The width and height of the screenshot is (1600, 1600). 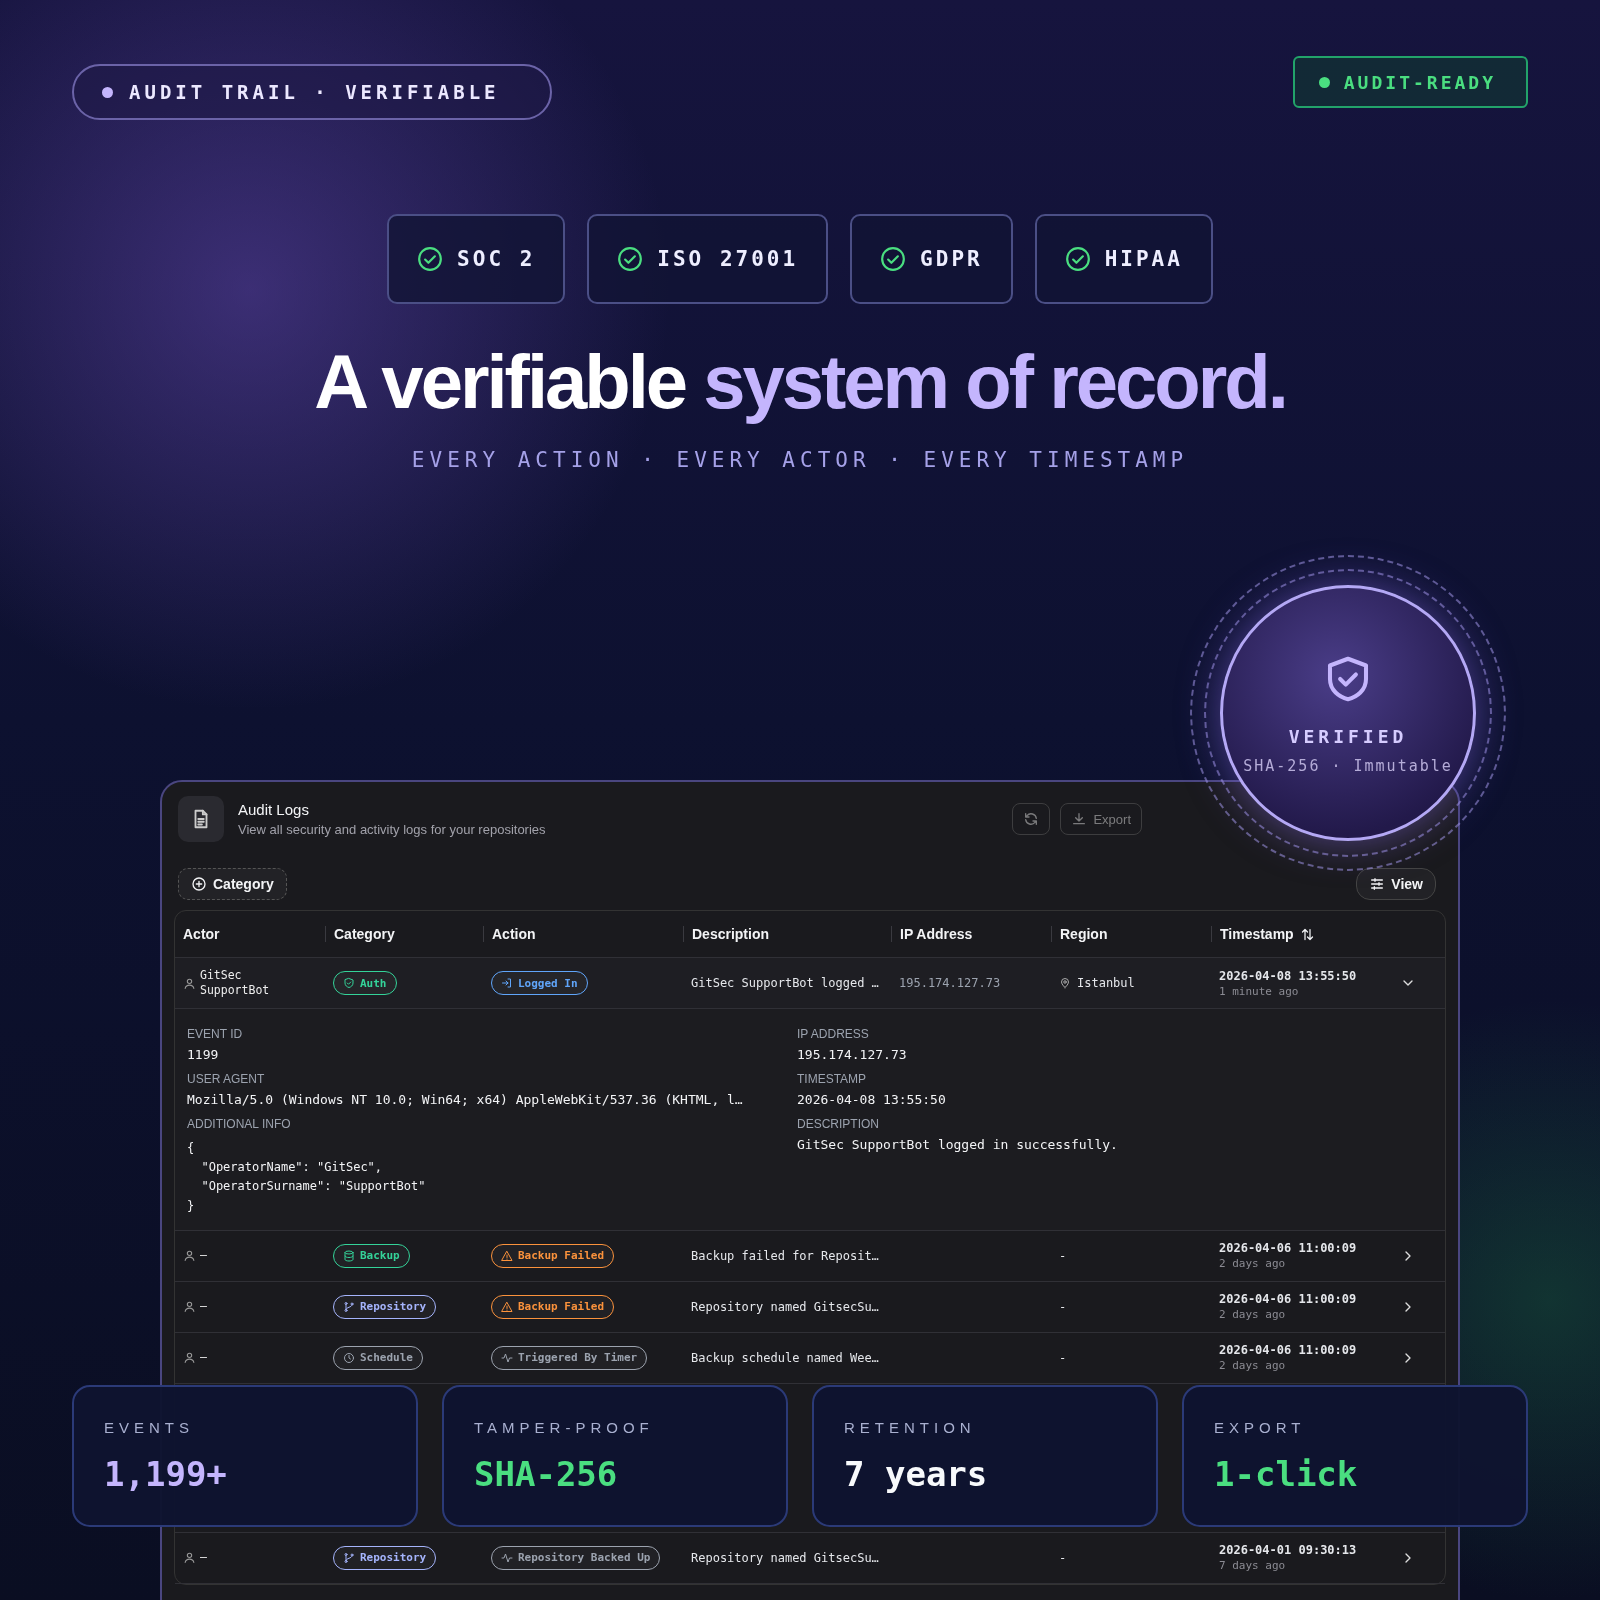 I want to click on field-label: ADDITIONAL INFO, so click(x=239, y=1124).